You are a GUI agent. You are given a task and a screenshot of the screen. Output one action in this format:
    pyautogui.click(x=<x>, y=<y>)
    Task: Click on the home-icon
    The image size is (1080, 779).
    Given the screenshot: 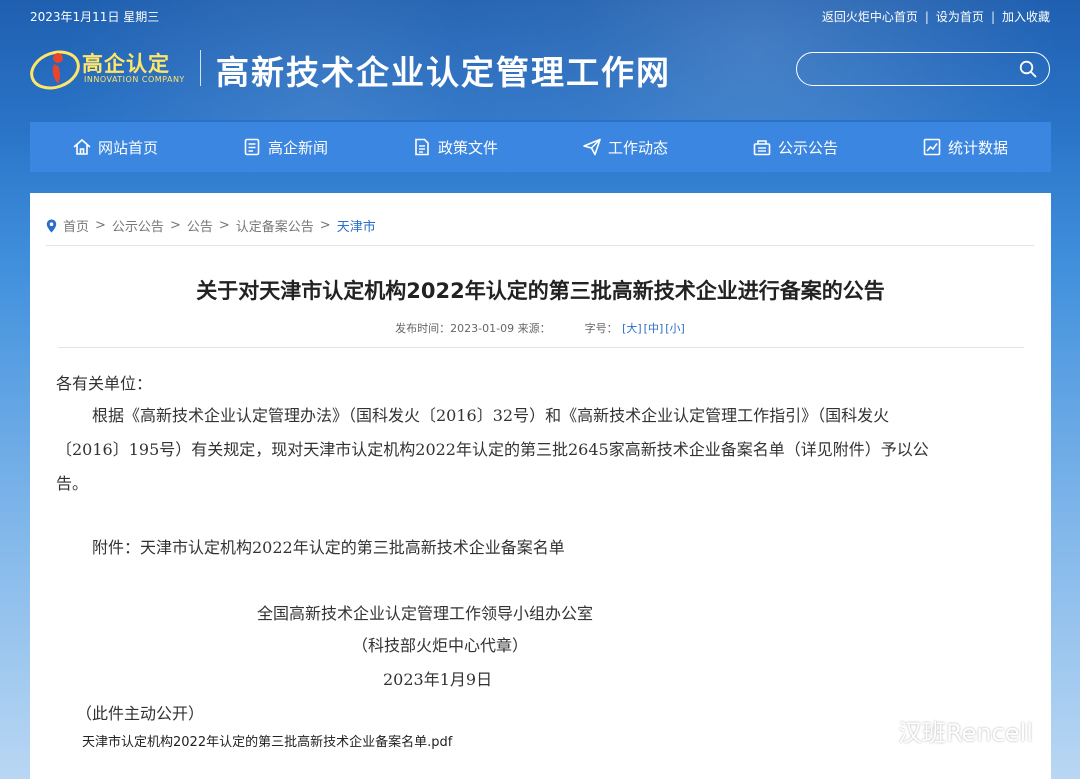 What is the action you would take?
    pyautogui.click(x=82, y=146)
    